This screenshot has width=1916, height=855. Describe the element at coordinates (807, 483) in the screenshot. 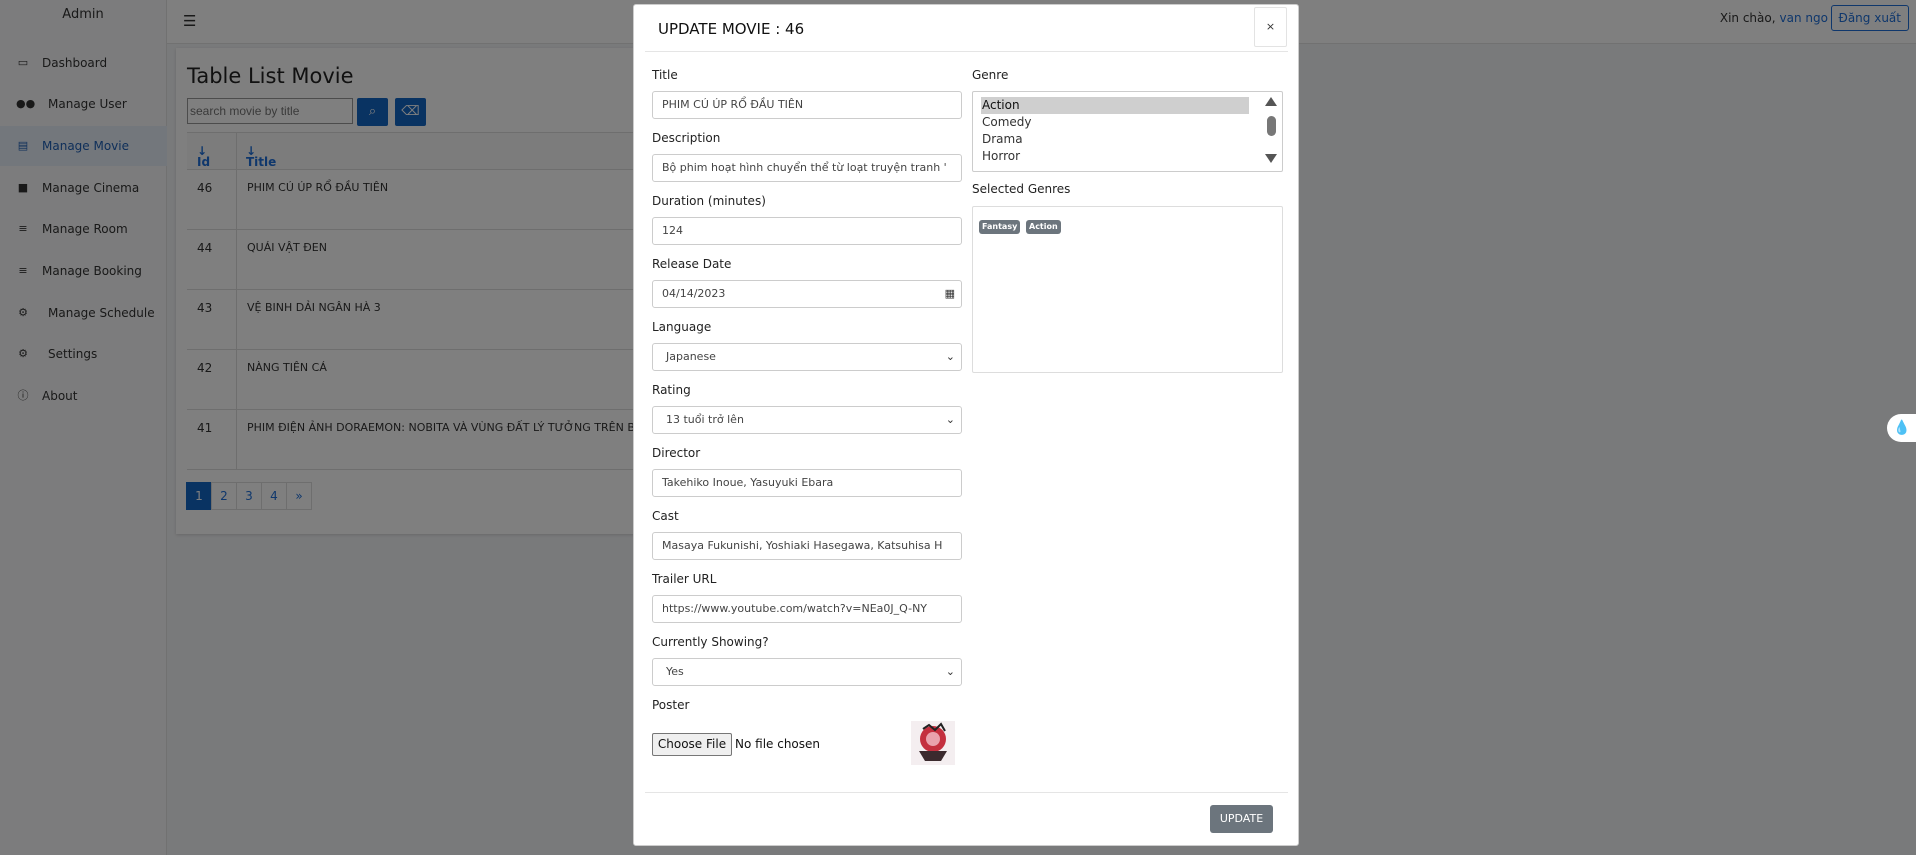

I see `director-input: Takehiko Inoue, Yasuyuki Ebara` at that location.